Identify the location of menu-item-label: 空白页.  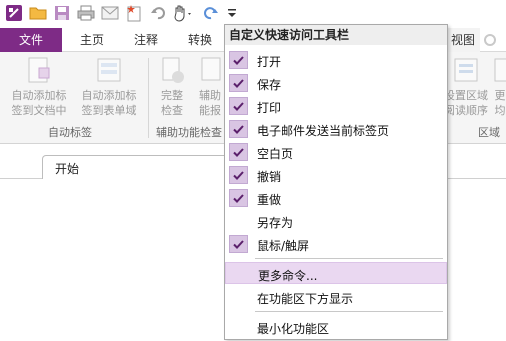
(275, 154).